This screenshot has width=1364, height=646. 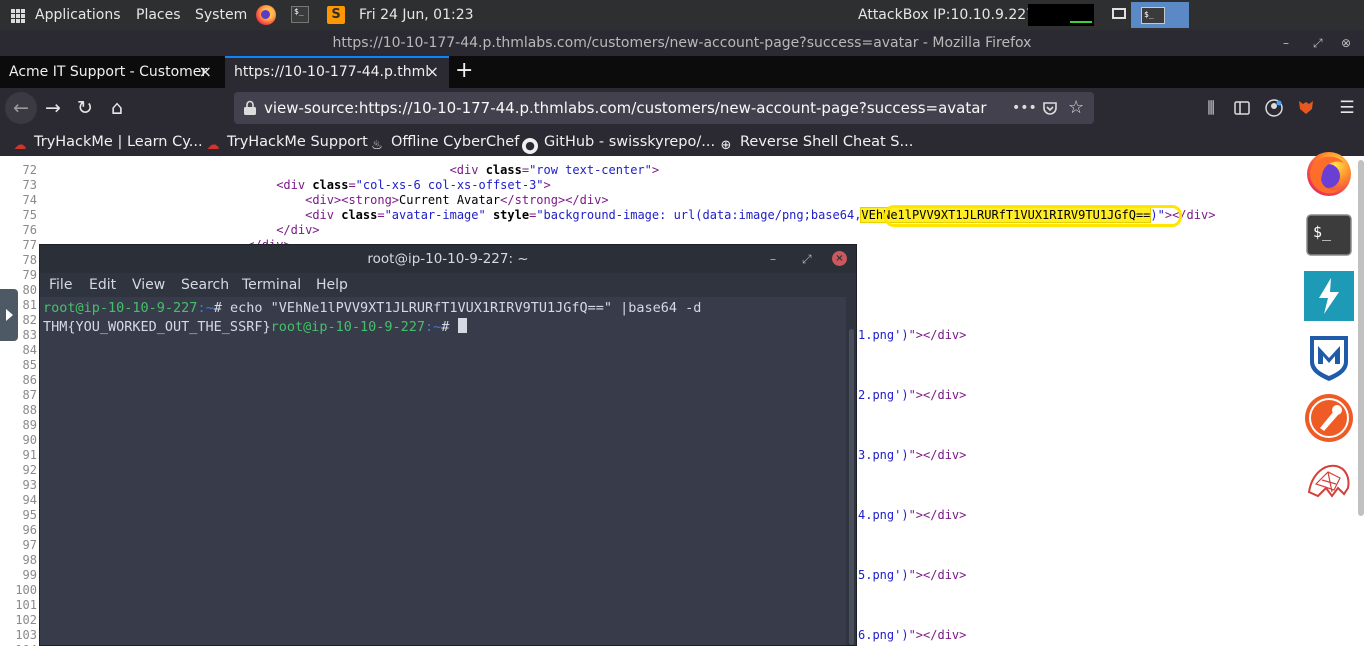 I want to click on terminal-menu-view: View, so click(x=148, y=285).